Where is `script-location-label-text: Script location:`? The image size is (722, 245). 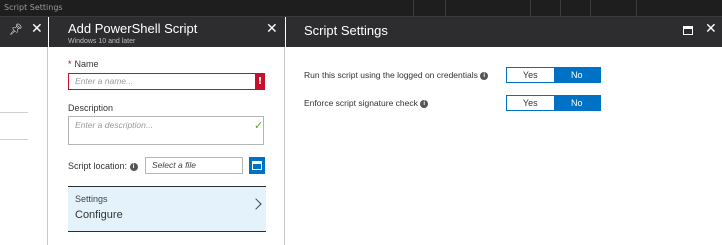
script-location-label-text: Script location: is located at coordinates (98, 166).